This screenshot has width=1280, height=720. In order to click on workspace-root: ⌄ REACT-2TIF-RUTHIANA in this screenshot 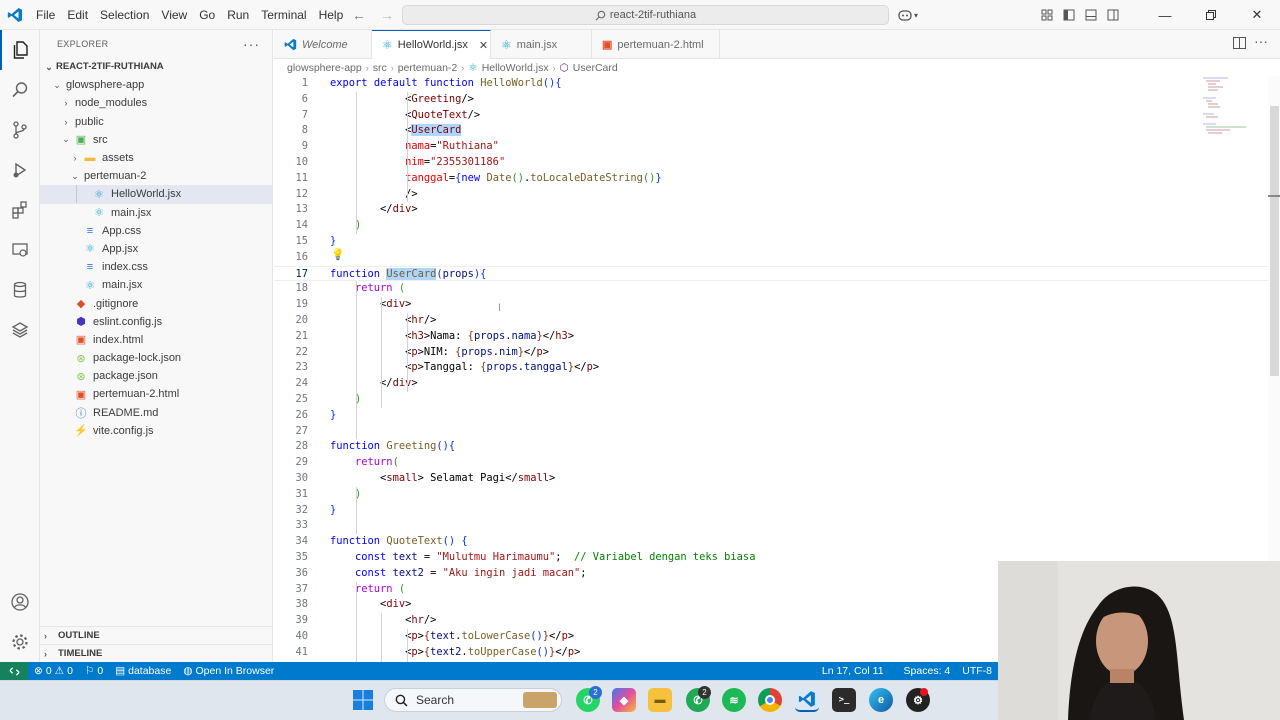, I will do `click(156, 67)`.